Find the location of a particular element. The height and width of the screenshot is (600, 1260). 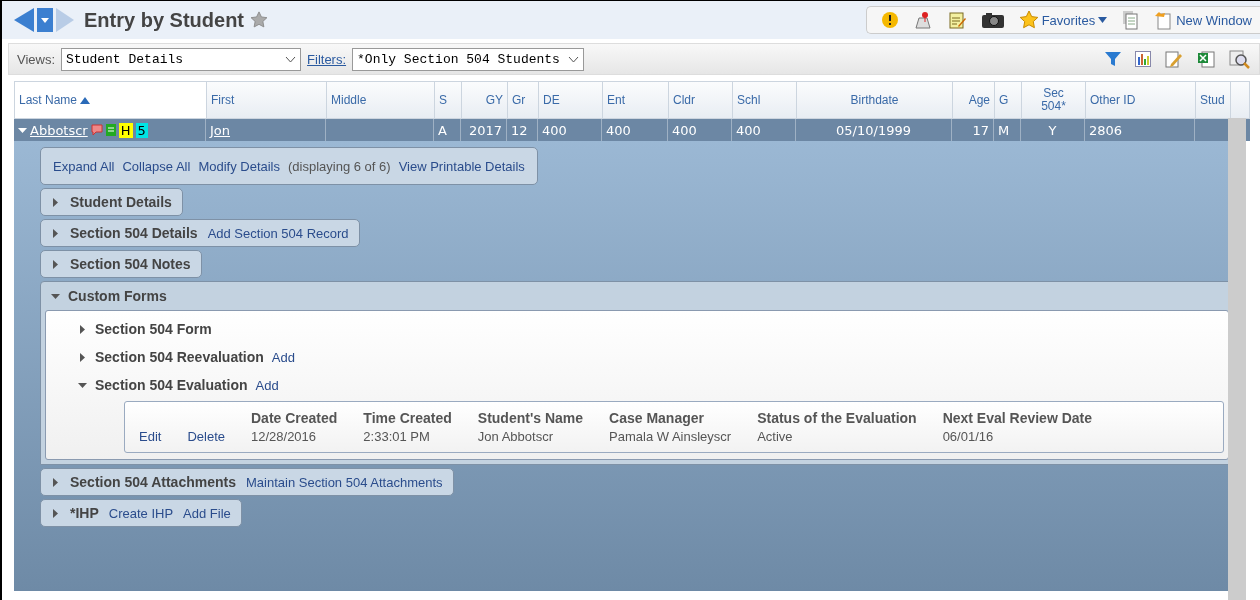

field-label: Case Manager is located at coordinates (657, 418).